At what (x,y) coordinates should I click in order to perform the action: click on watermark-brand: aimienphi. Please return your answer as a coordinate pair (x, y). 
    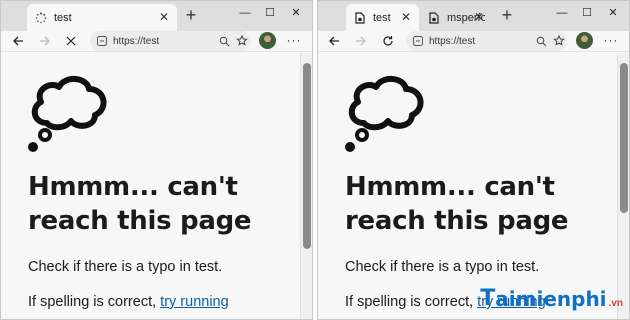
    Looking at the image, I should click on (551, 299).